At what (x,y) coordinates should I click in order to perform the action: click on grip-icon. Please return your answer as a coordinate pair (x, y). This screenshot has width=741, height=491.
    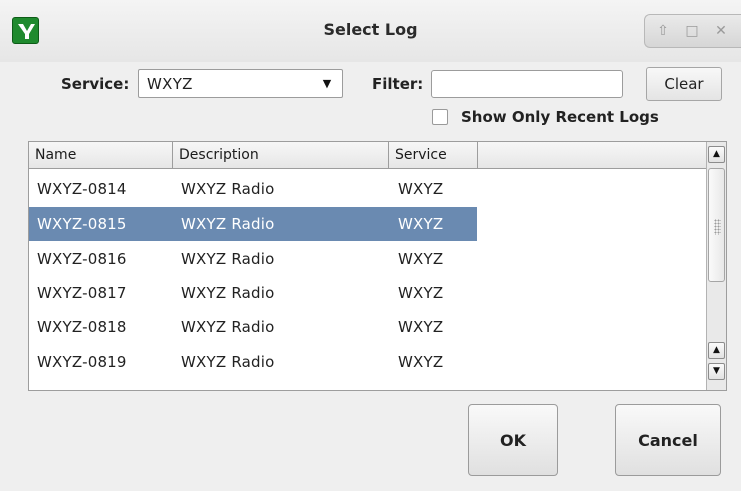
    Looking at the image, I should click on (717, 227).